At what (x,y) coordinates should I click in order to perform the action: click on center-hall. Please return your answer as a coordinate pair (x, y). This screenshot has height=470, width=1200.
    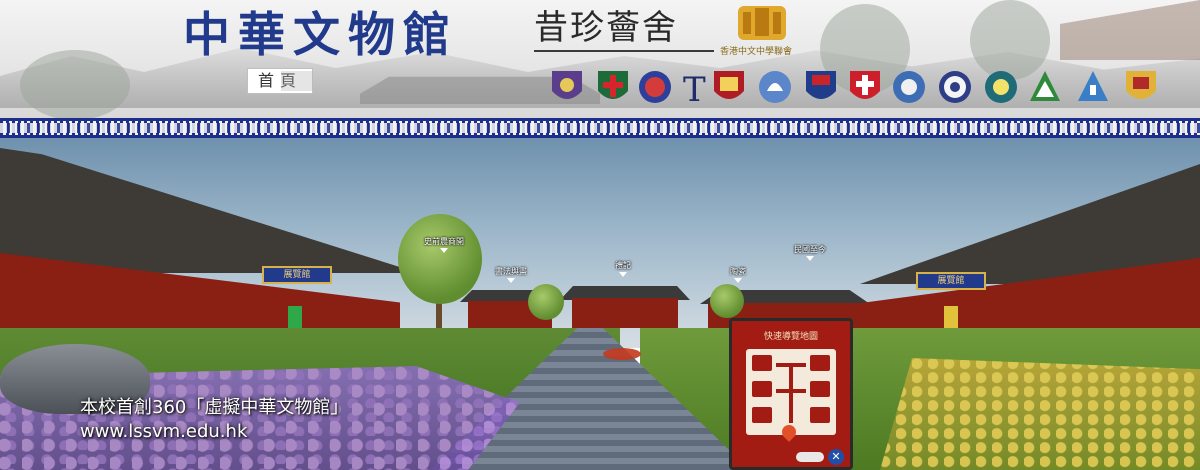
    Looking at the image, I should click on (625, 313).